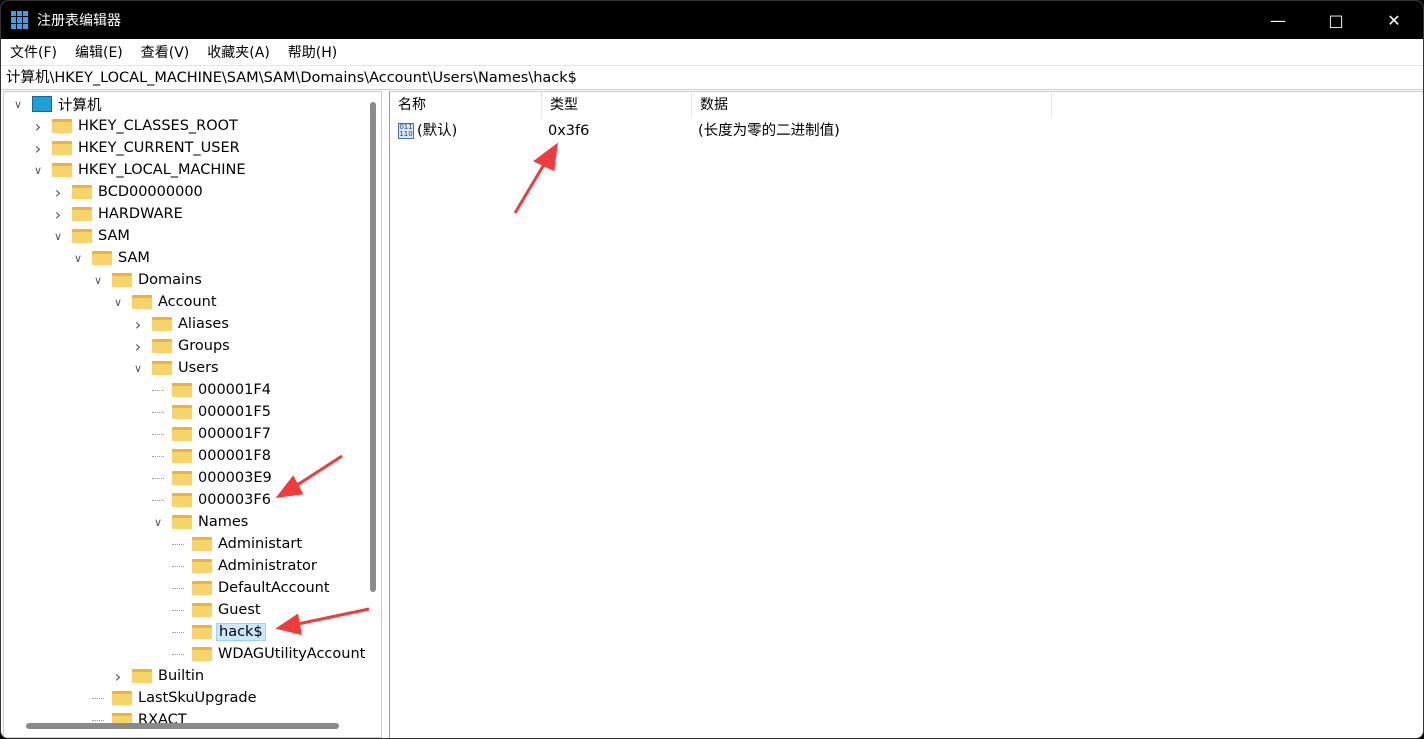 This screenshot has width=1424, height=739. What do you see at coordinates (437, 131) in the screenshot?
I see `value-name: (默认)` at bounding box center [437, 131].